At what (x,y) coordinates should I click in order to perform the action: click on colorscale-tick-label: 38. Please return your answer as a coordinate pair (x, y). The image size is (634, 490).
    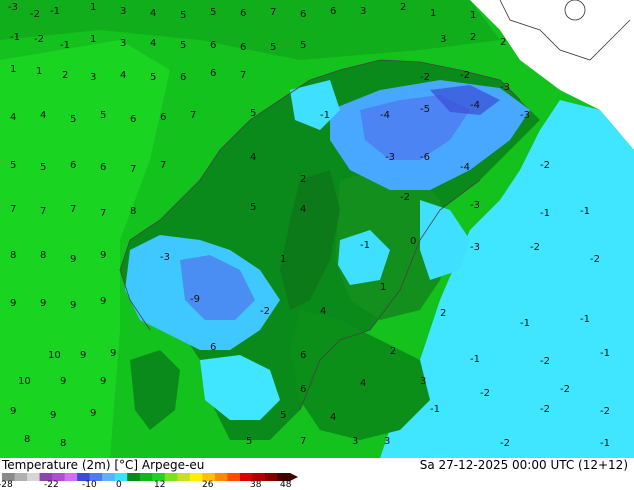
    Looking at the image, I should click on (256, 485).